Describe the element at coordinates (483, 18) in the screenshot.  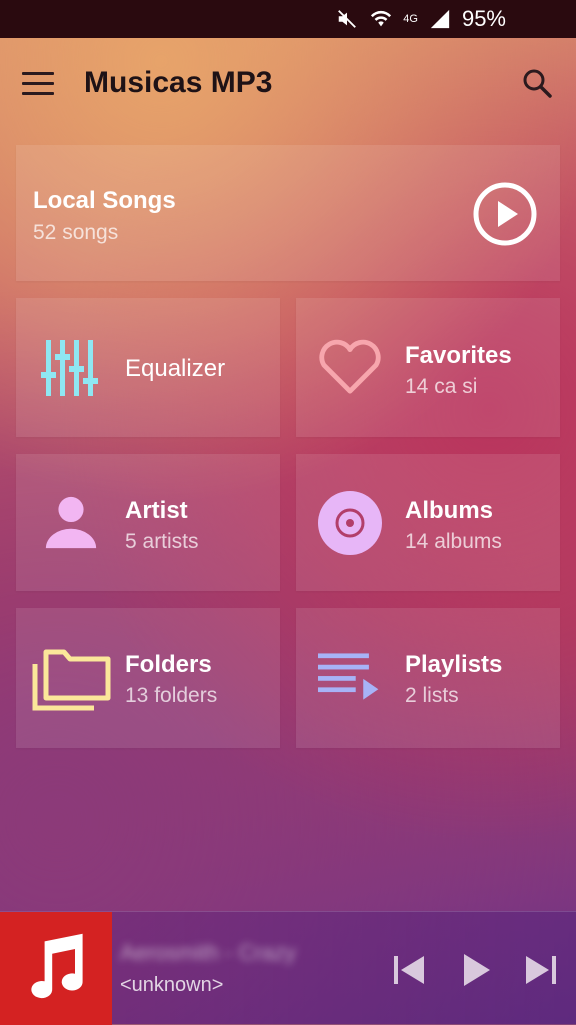
I see `battery-text: 95%` at that location.